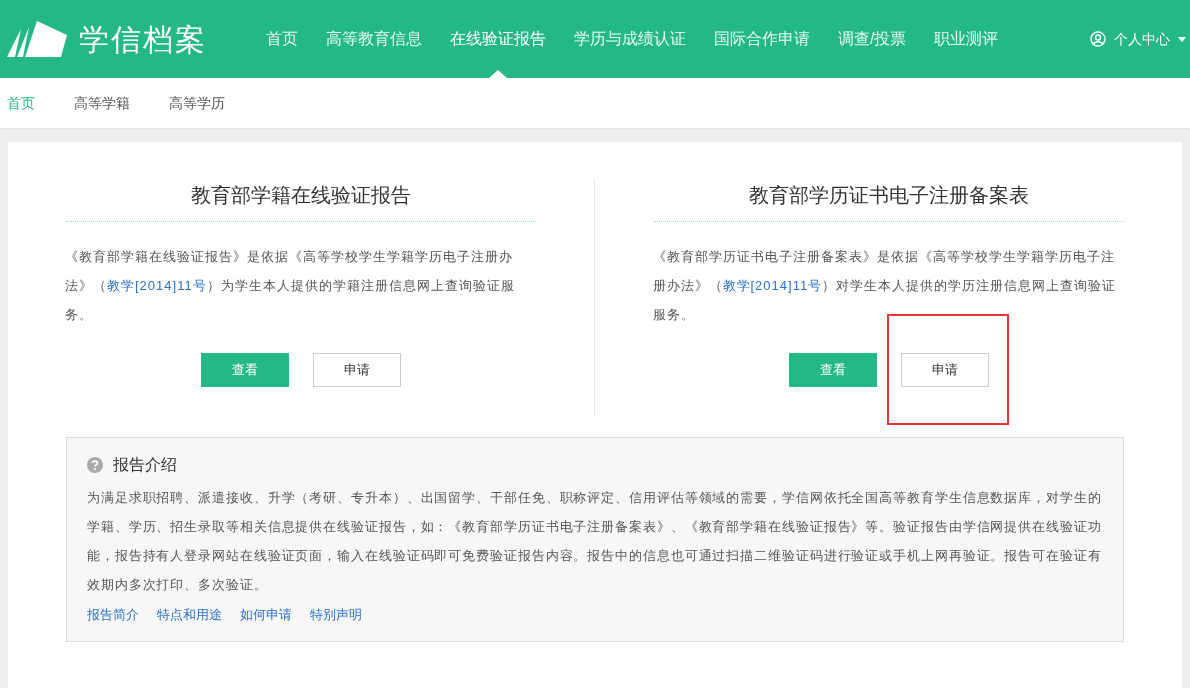  What do you see at coordinates (301, 201) in the screenshot?
I see `card-title: 教育部学籍在线验证报告` at bounding box center [301, 201].